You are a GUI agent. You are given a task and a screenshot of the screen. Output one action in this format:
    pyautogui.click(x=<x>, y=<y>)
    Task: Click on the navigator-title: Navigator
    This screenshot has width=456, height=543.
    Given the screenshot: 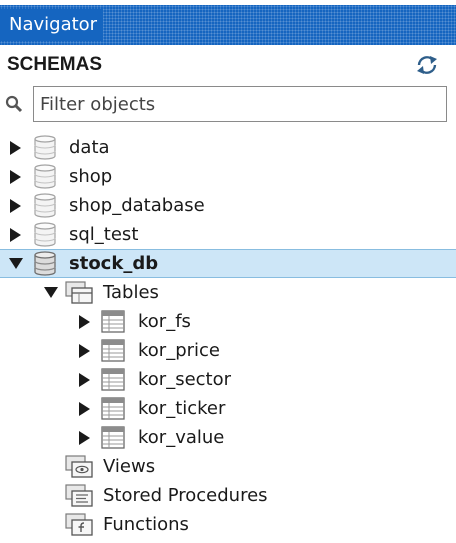 What is the action you would take?
    pyautogui.click(x=52, y=25)
    